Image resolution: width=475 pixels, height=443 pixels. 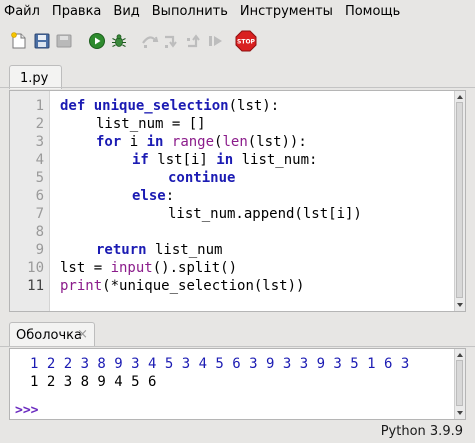 I want to click on menu-help: Помощь, so click(x=372, y=12).